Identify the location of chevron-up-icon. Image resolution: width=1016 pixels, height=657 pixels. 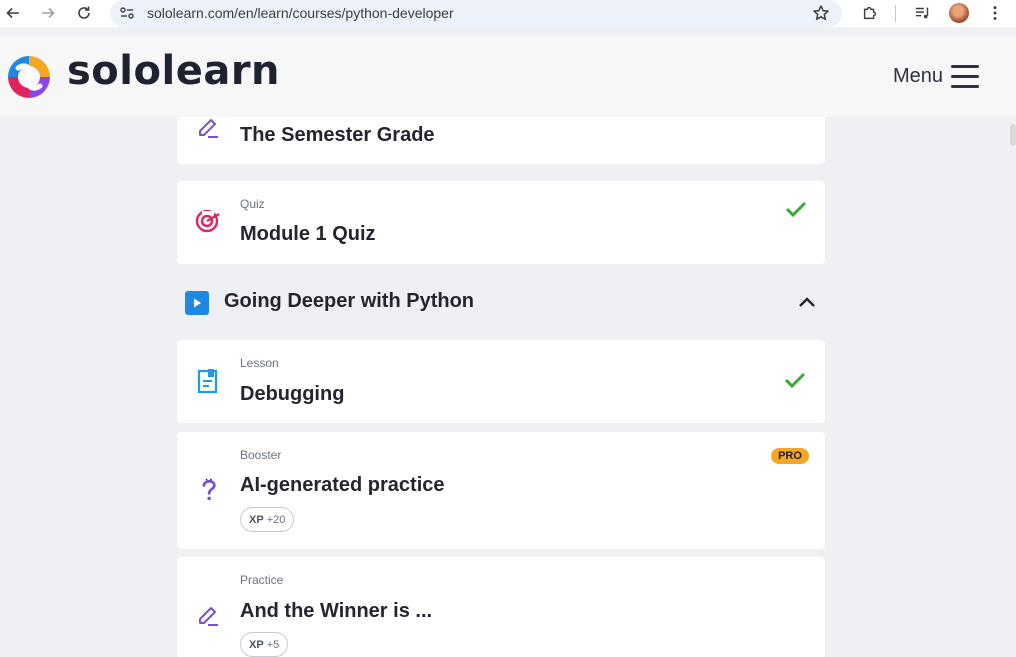
(807, 302).